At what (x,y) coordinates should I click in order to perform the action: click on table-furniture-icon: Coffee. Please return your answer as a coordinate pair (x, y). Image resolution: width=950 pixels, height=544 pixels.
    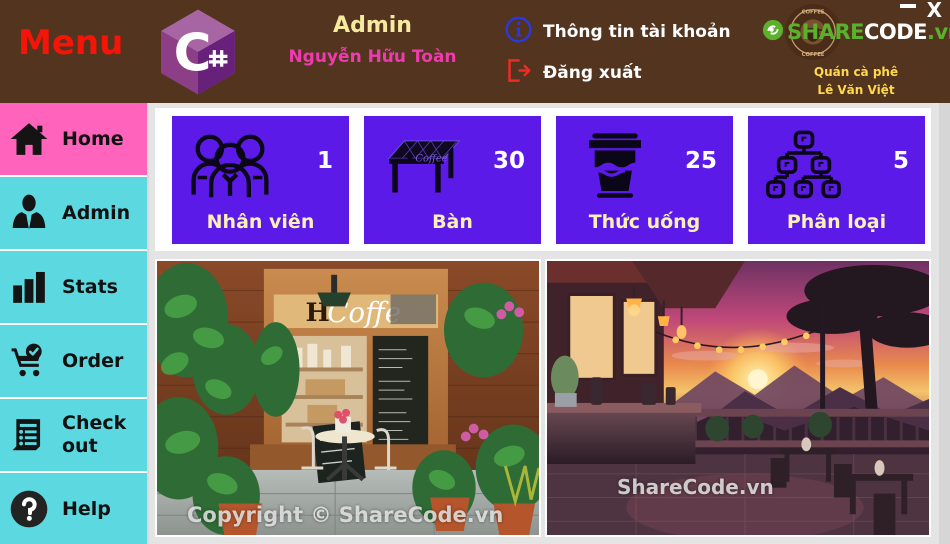
    Looking at the image, I should click on (422, 165).